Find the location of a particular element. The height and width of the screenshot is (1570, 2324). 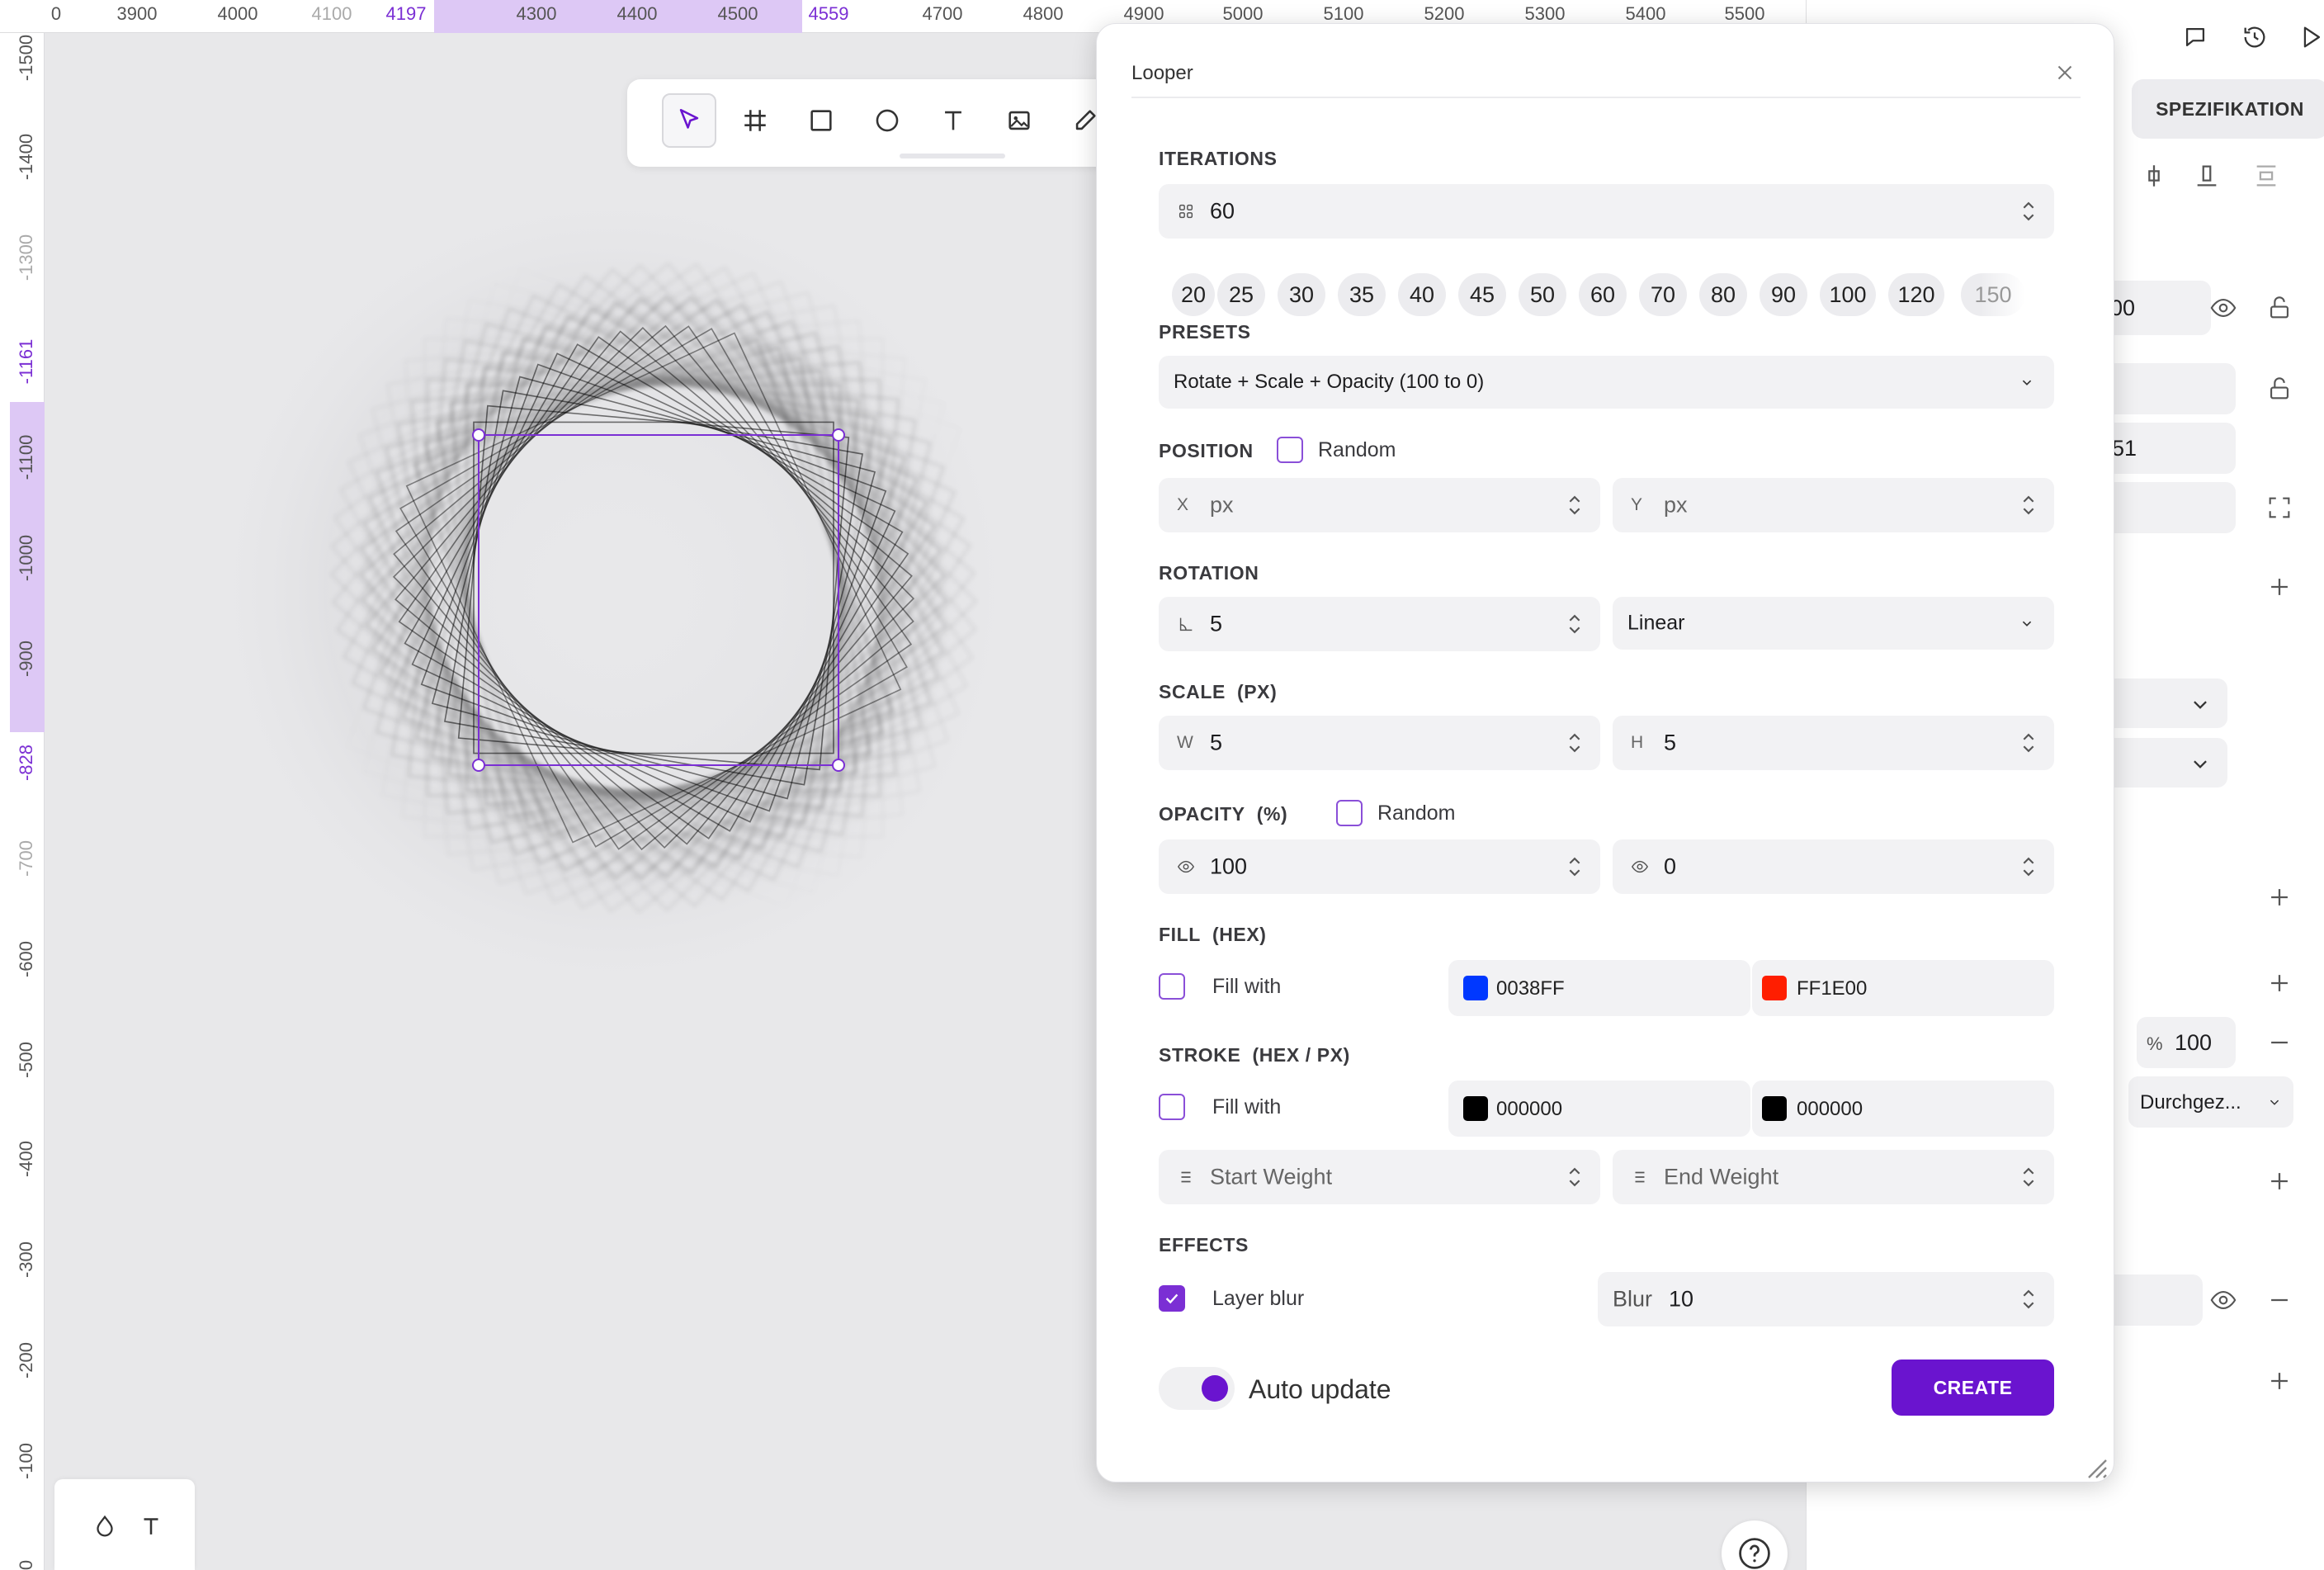

start-weight-input: Start Weight is located at coordinates (1379, 1177).